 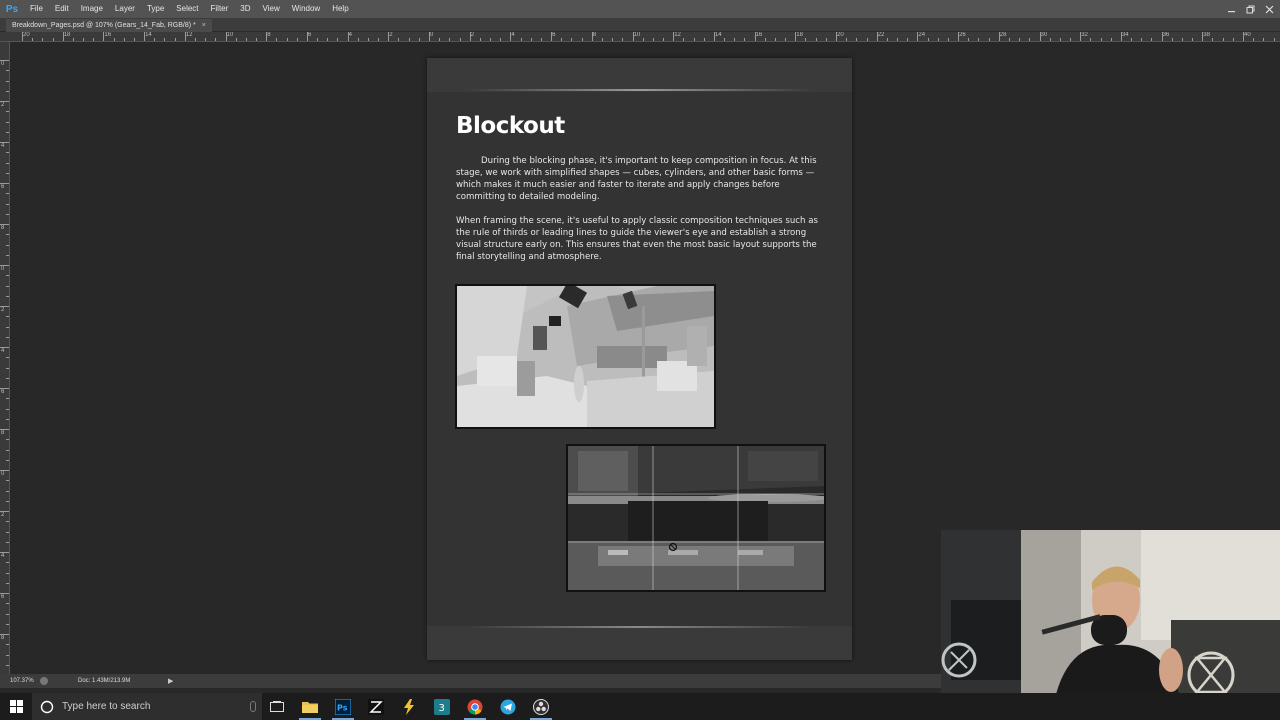 What do you see at coordinates (271, 9) in the screenshot?
I see `menu-view: View` at bounding box center [271, 9].